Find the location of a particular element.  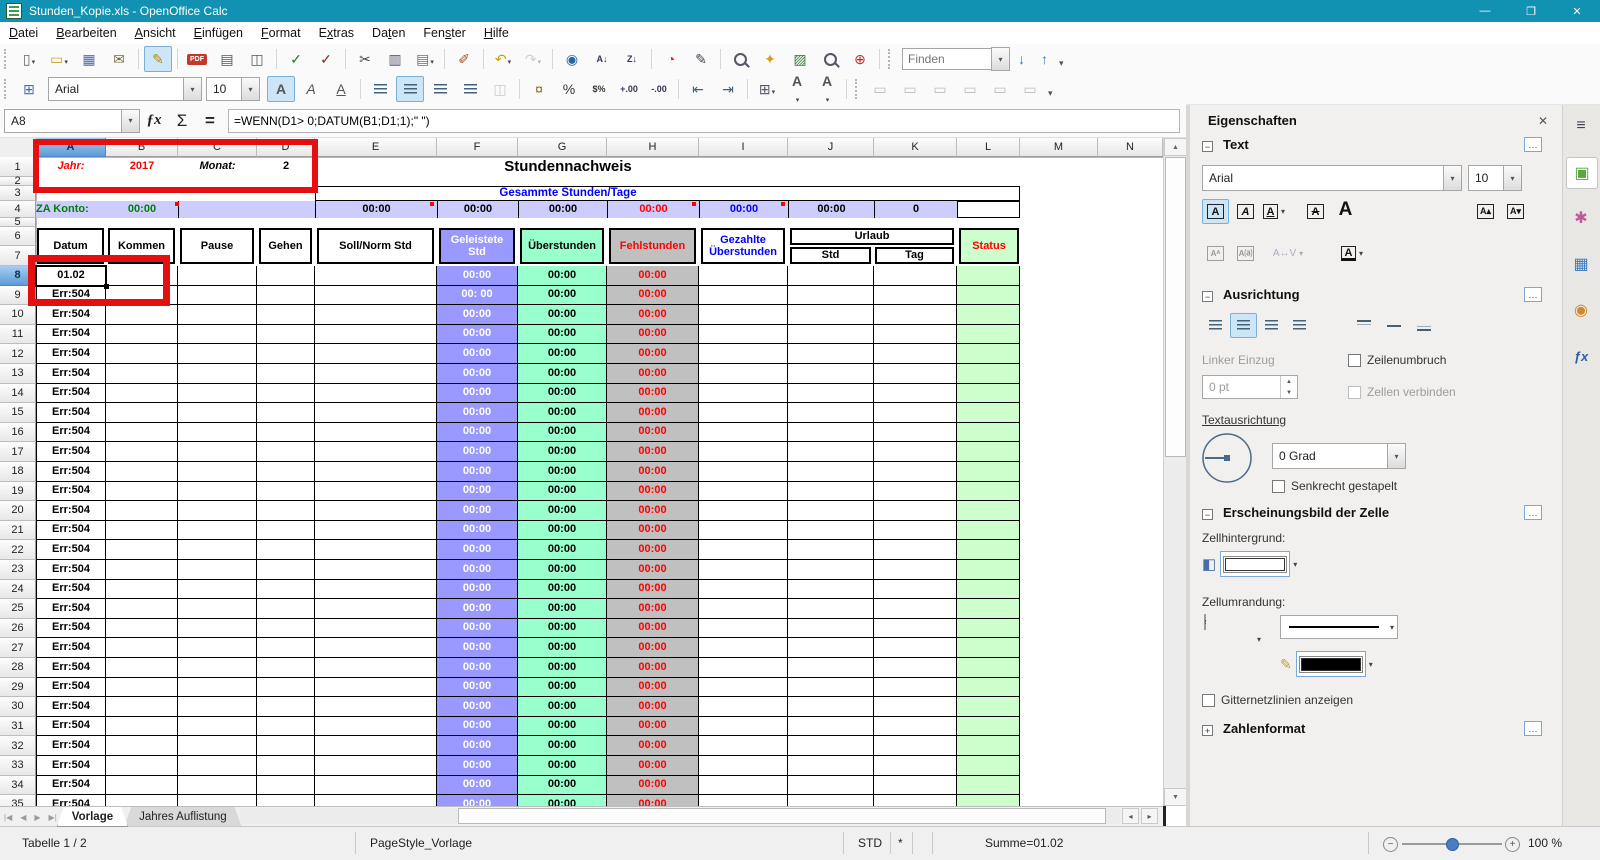

cell-B10 is located at coordinates (142, 315).